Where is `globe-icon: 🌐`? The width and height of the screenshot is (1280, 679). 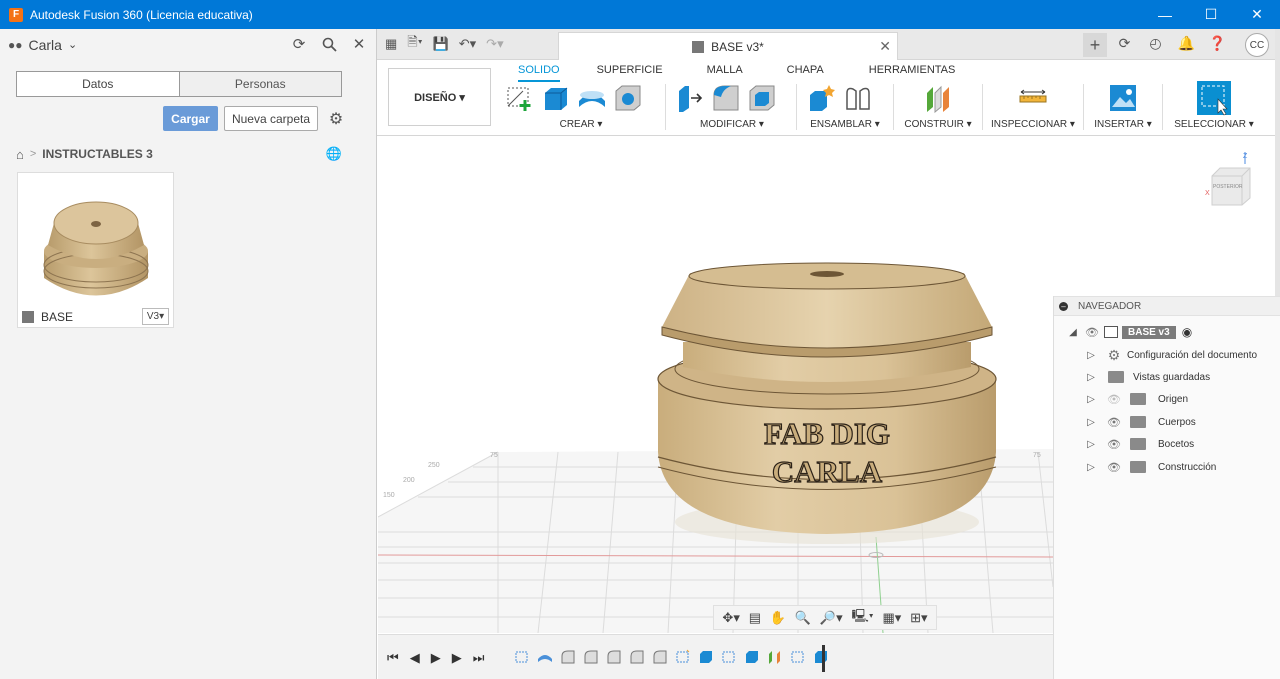 globe-icon: 🌐 is located at coordinates (334, 154).